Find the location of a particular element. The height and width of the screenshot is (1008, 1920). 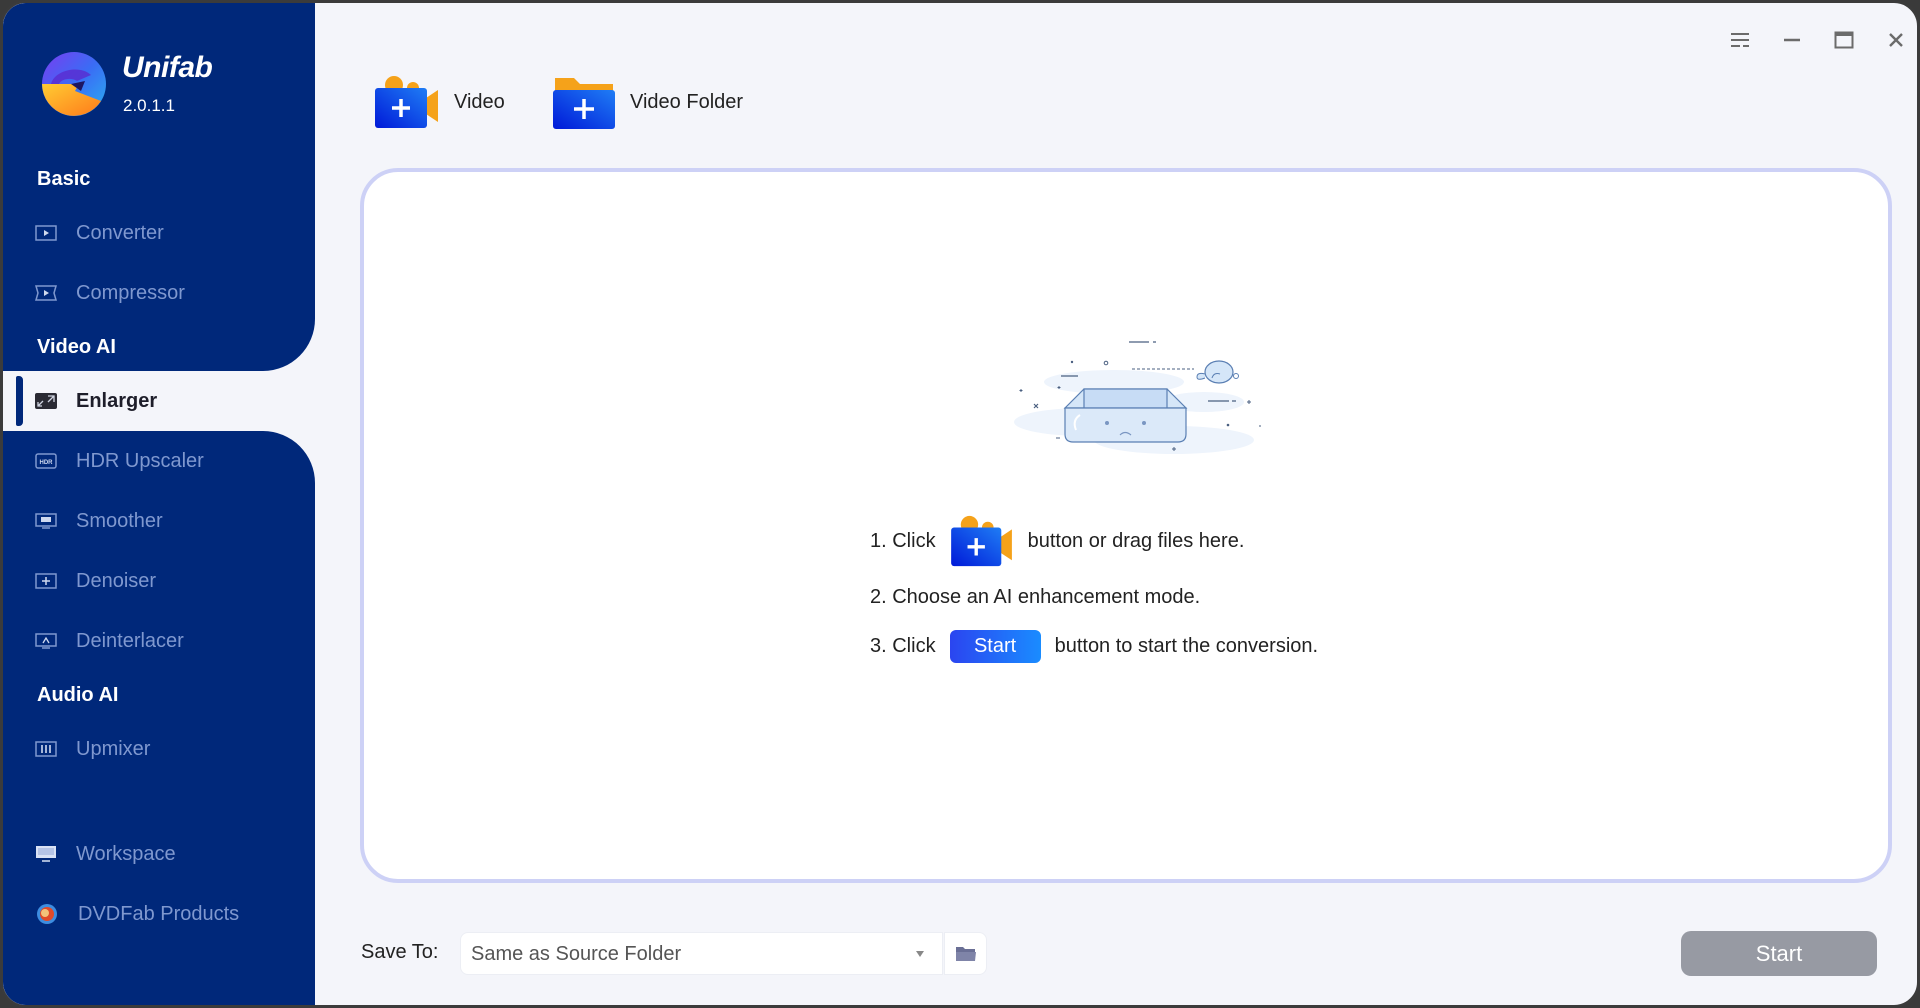

minimize-icon is located at coordinates (1792, 40).